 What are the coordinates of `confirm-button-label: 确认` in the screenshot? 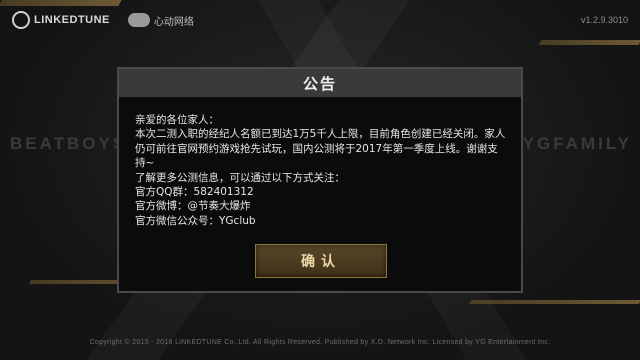 It's located at (321, 262).